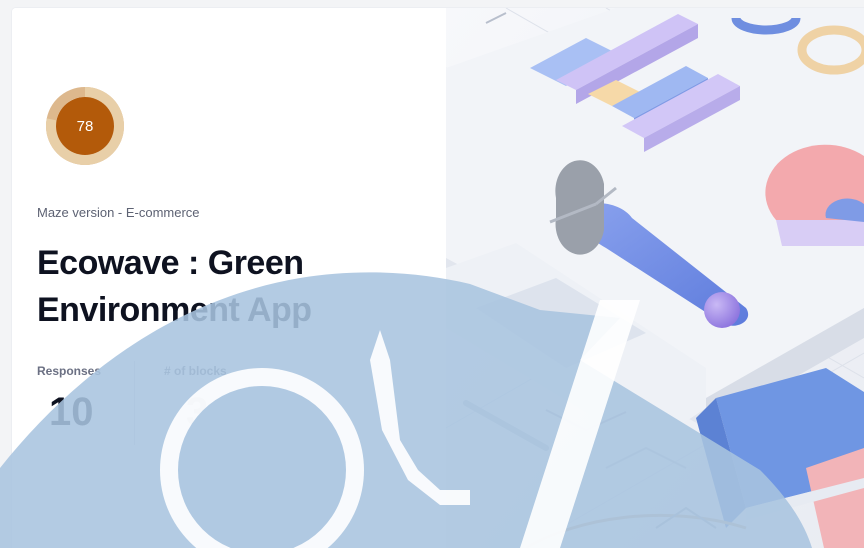 This screenshot has width=864, height=548. What do you see at coordinates (197, 412) in the screenshot?
I see `blocks-count: 3` at bounding box center [197, 412].